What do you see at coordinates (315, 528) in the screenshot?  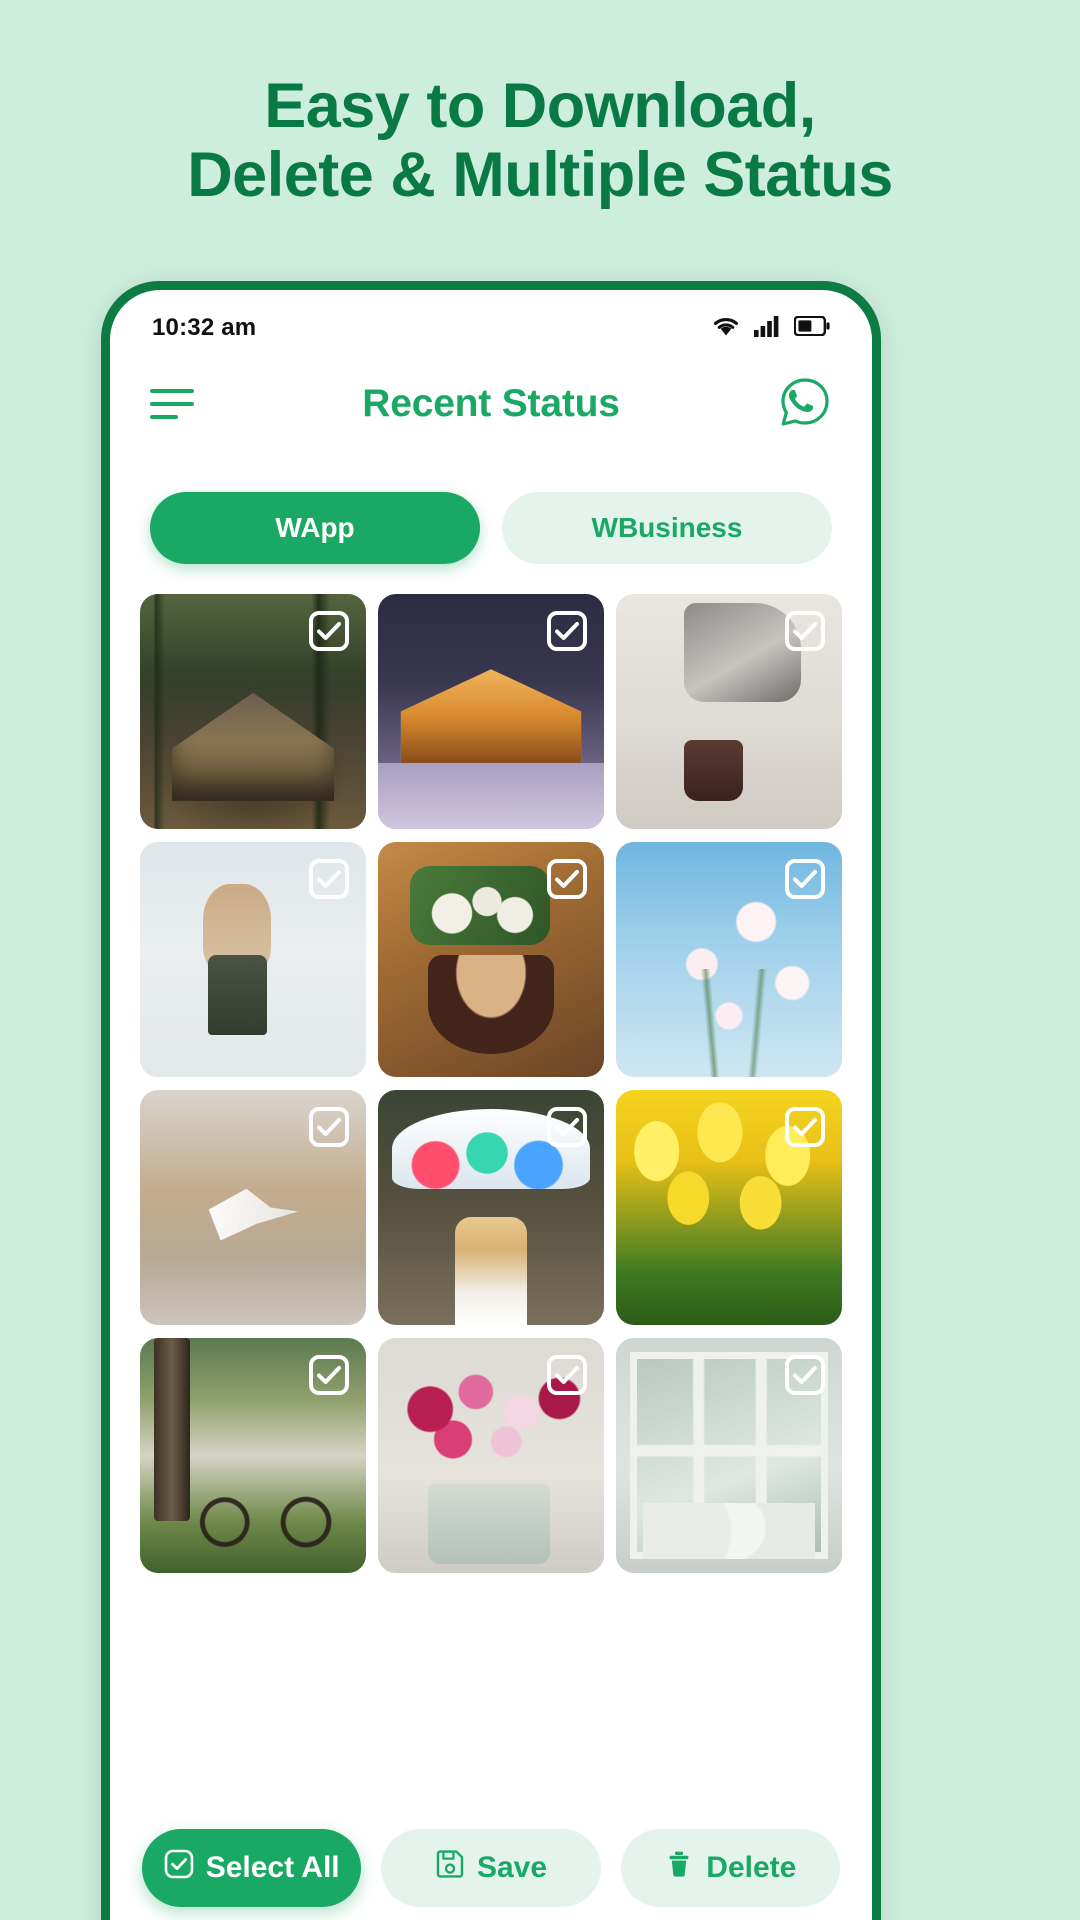 I see `tab-wapp: WApp` at bounding box center [315, 528].